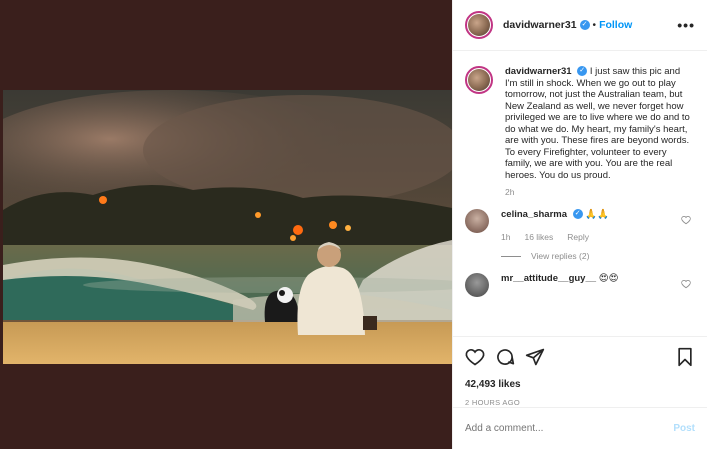 The height and width of the screenshot is (449, 707). Describe the element at coordinates (686, 25) in the screenshot. I see `more-icon: •••` at that location.